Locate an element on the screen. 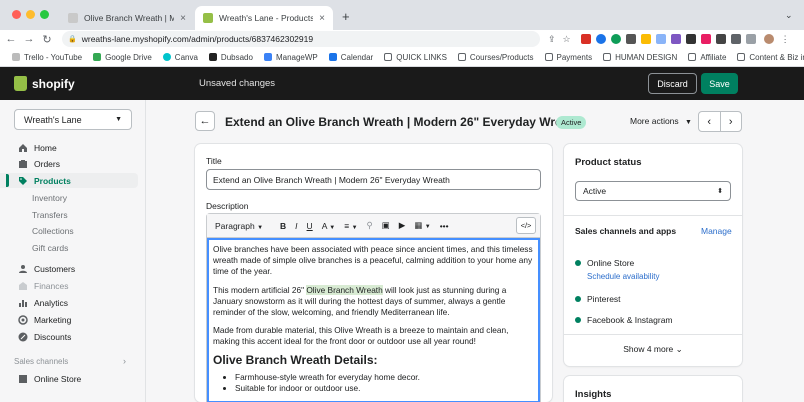 Image resolution: width=804 pixels, height=402 pixels. share-icon: ⇪ is located at coordinates (552, 39).